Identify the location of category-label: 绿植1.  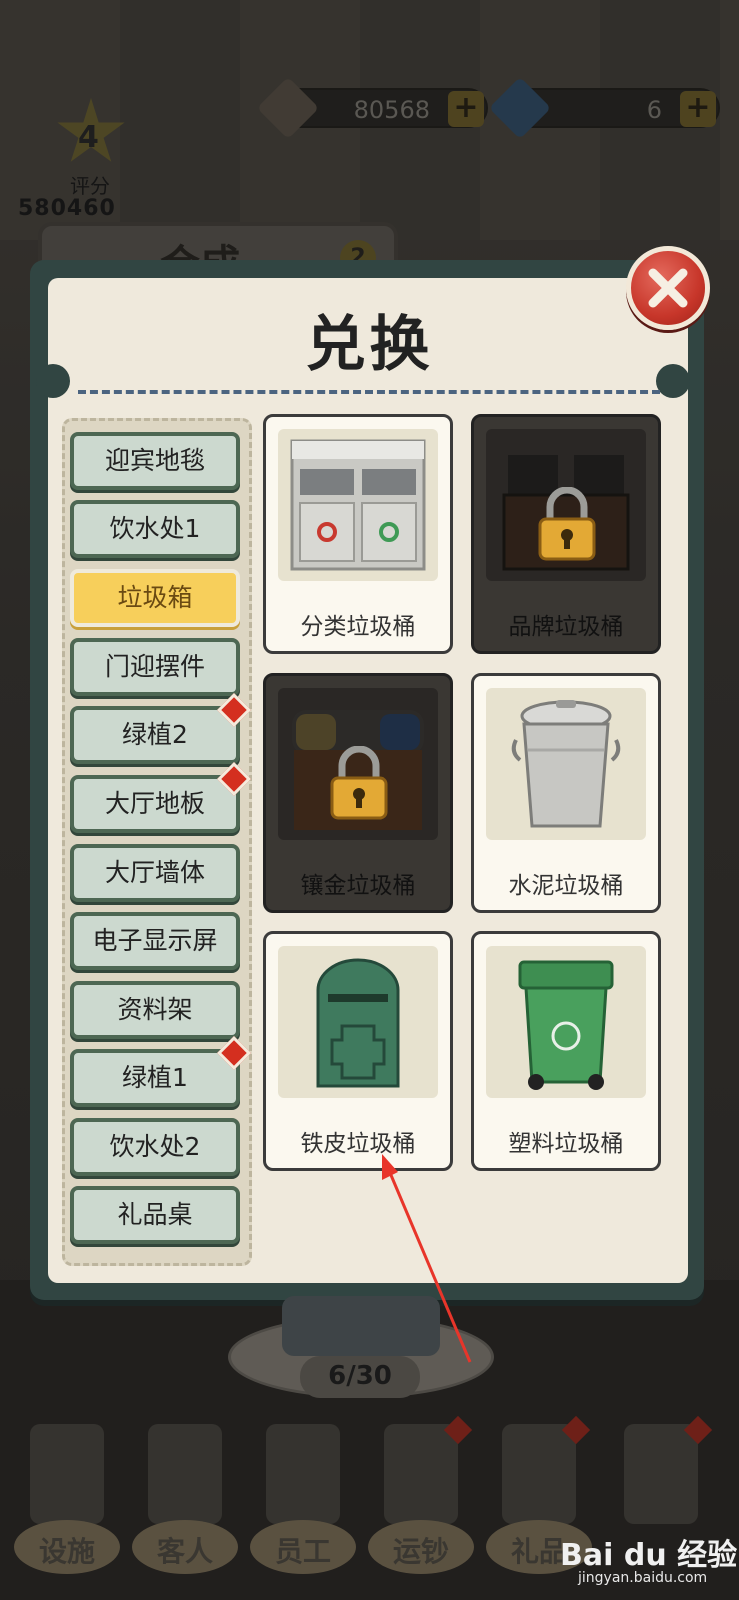
(155, 1077).